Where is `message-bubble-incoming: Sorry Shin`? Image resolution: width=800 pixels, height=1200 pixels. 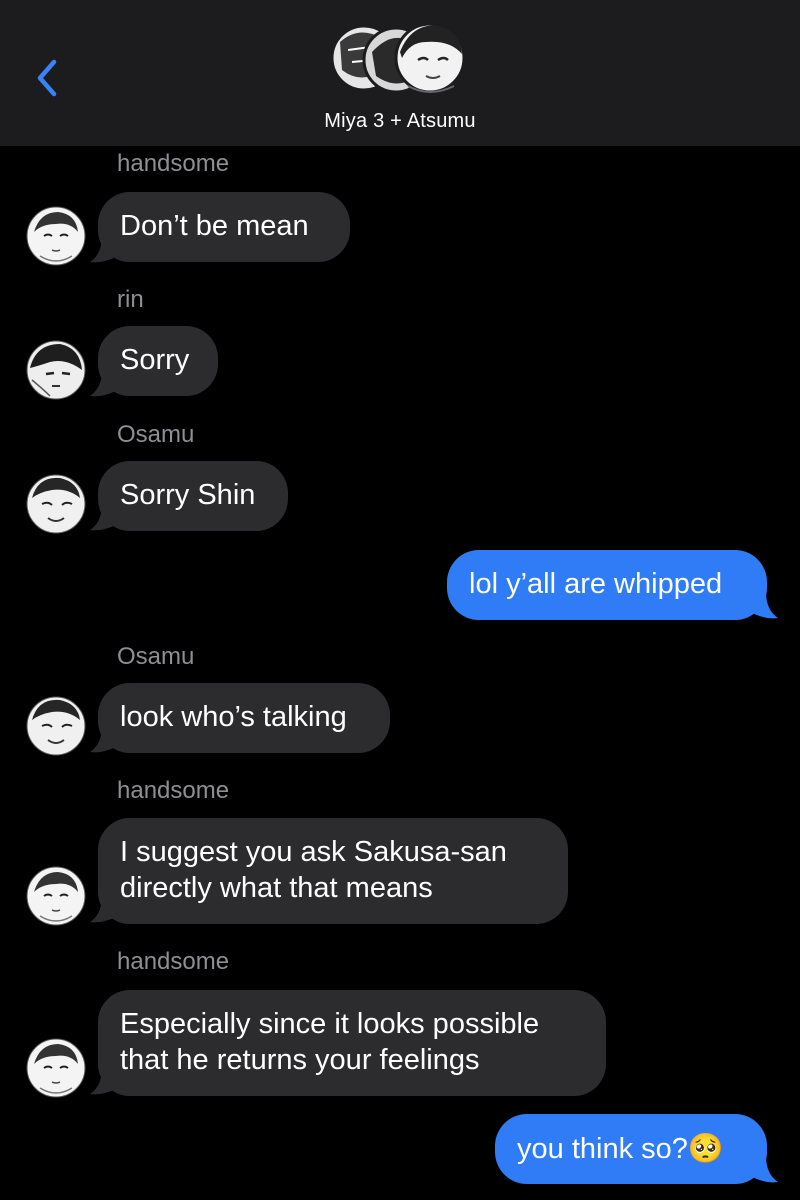 message-bubble-incoming: Sorry Shin is located at coordinates (193, 496).